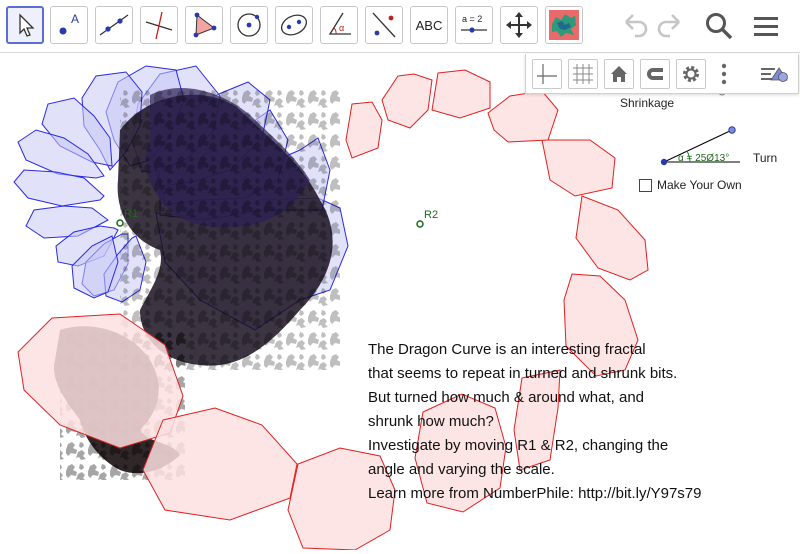 The image size is (800, 554). I want to click on svg-text: α, so click(341, 28).